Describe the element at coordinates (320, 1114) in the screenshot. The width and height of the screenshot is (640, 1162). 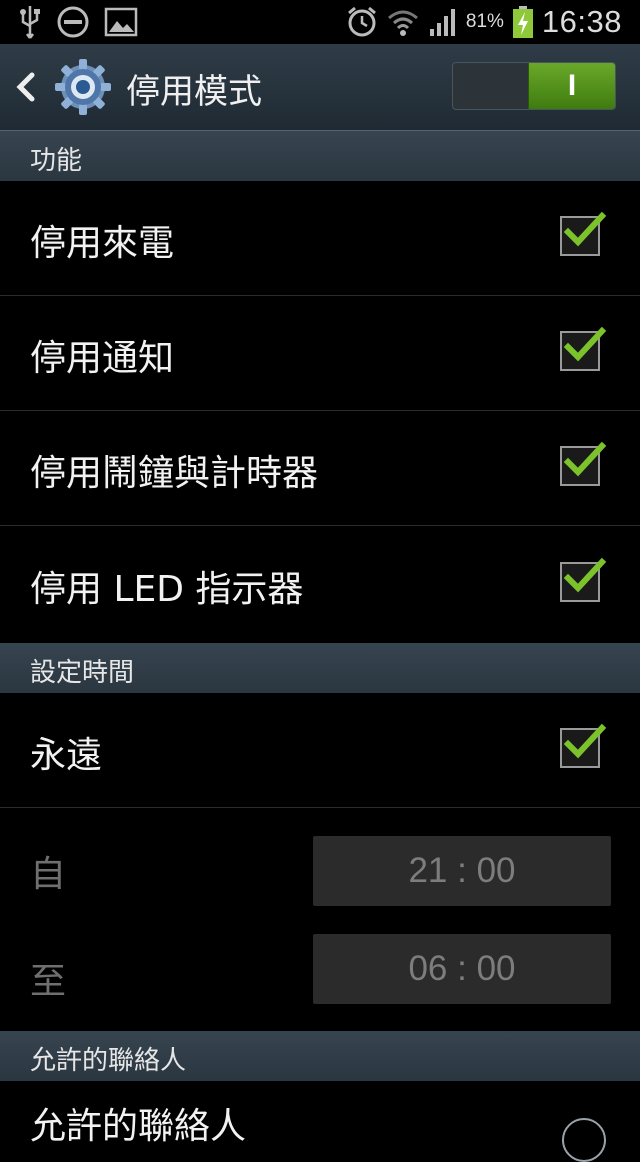
I see `allowed-contacts-row: 允許的聯絡人` at that location.